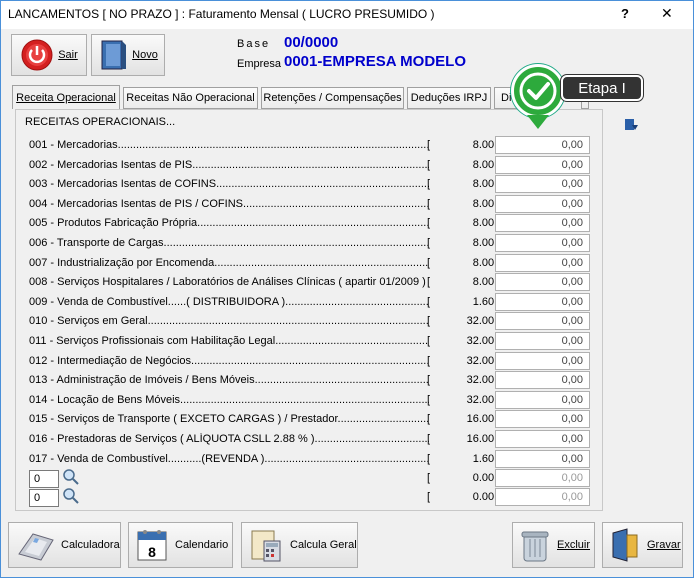  What do you see at coordinates (553, 545) in the screenshot?
I see `excluir-button: Excluir` at bounding box center [553, 545].